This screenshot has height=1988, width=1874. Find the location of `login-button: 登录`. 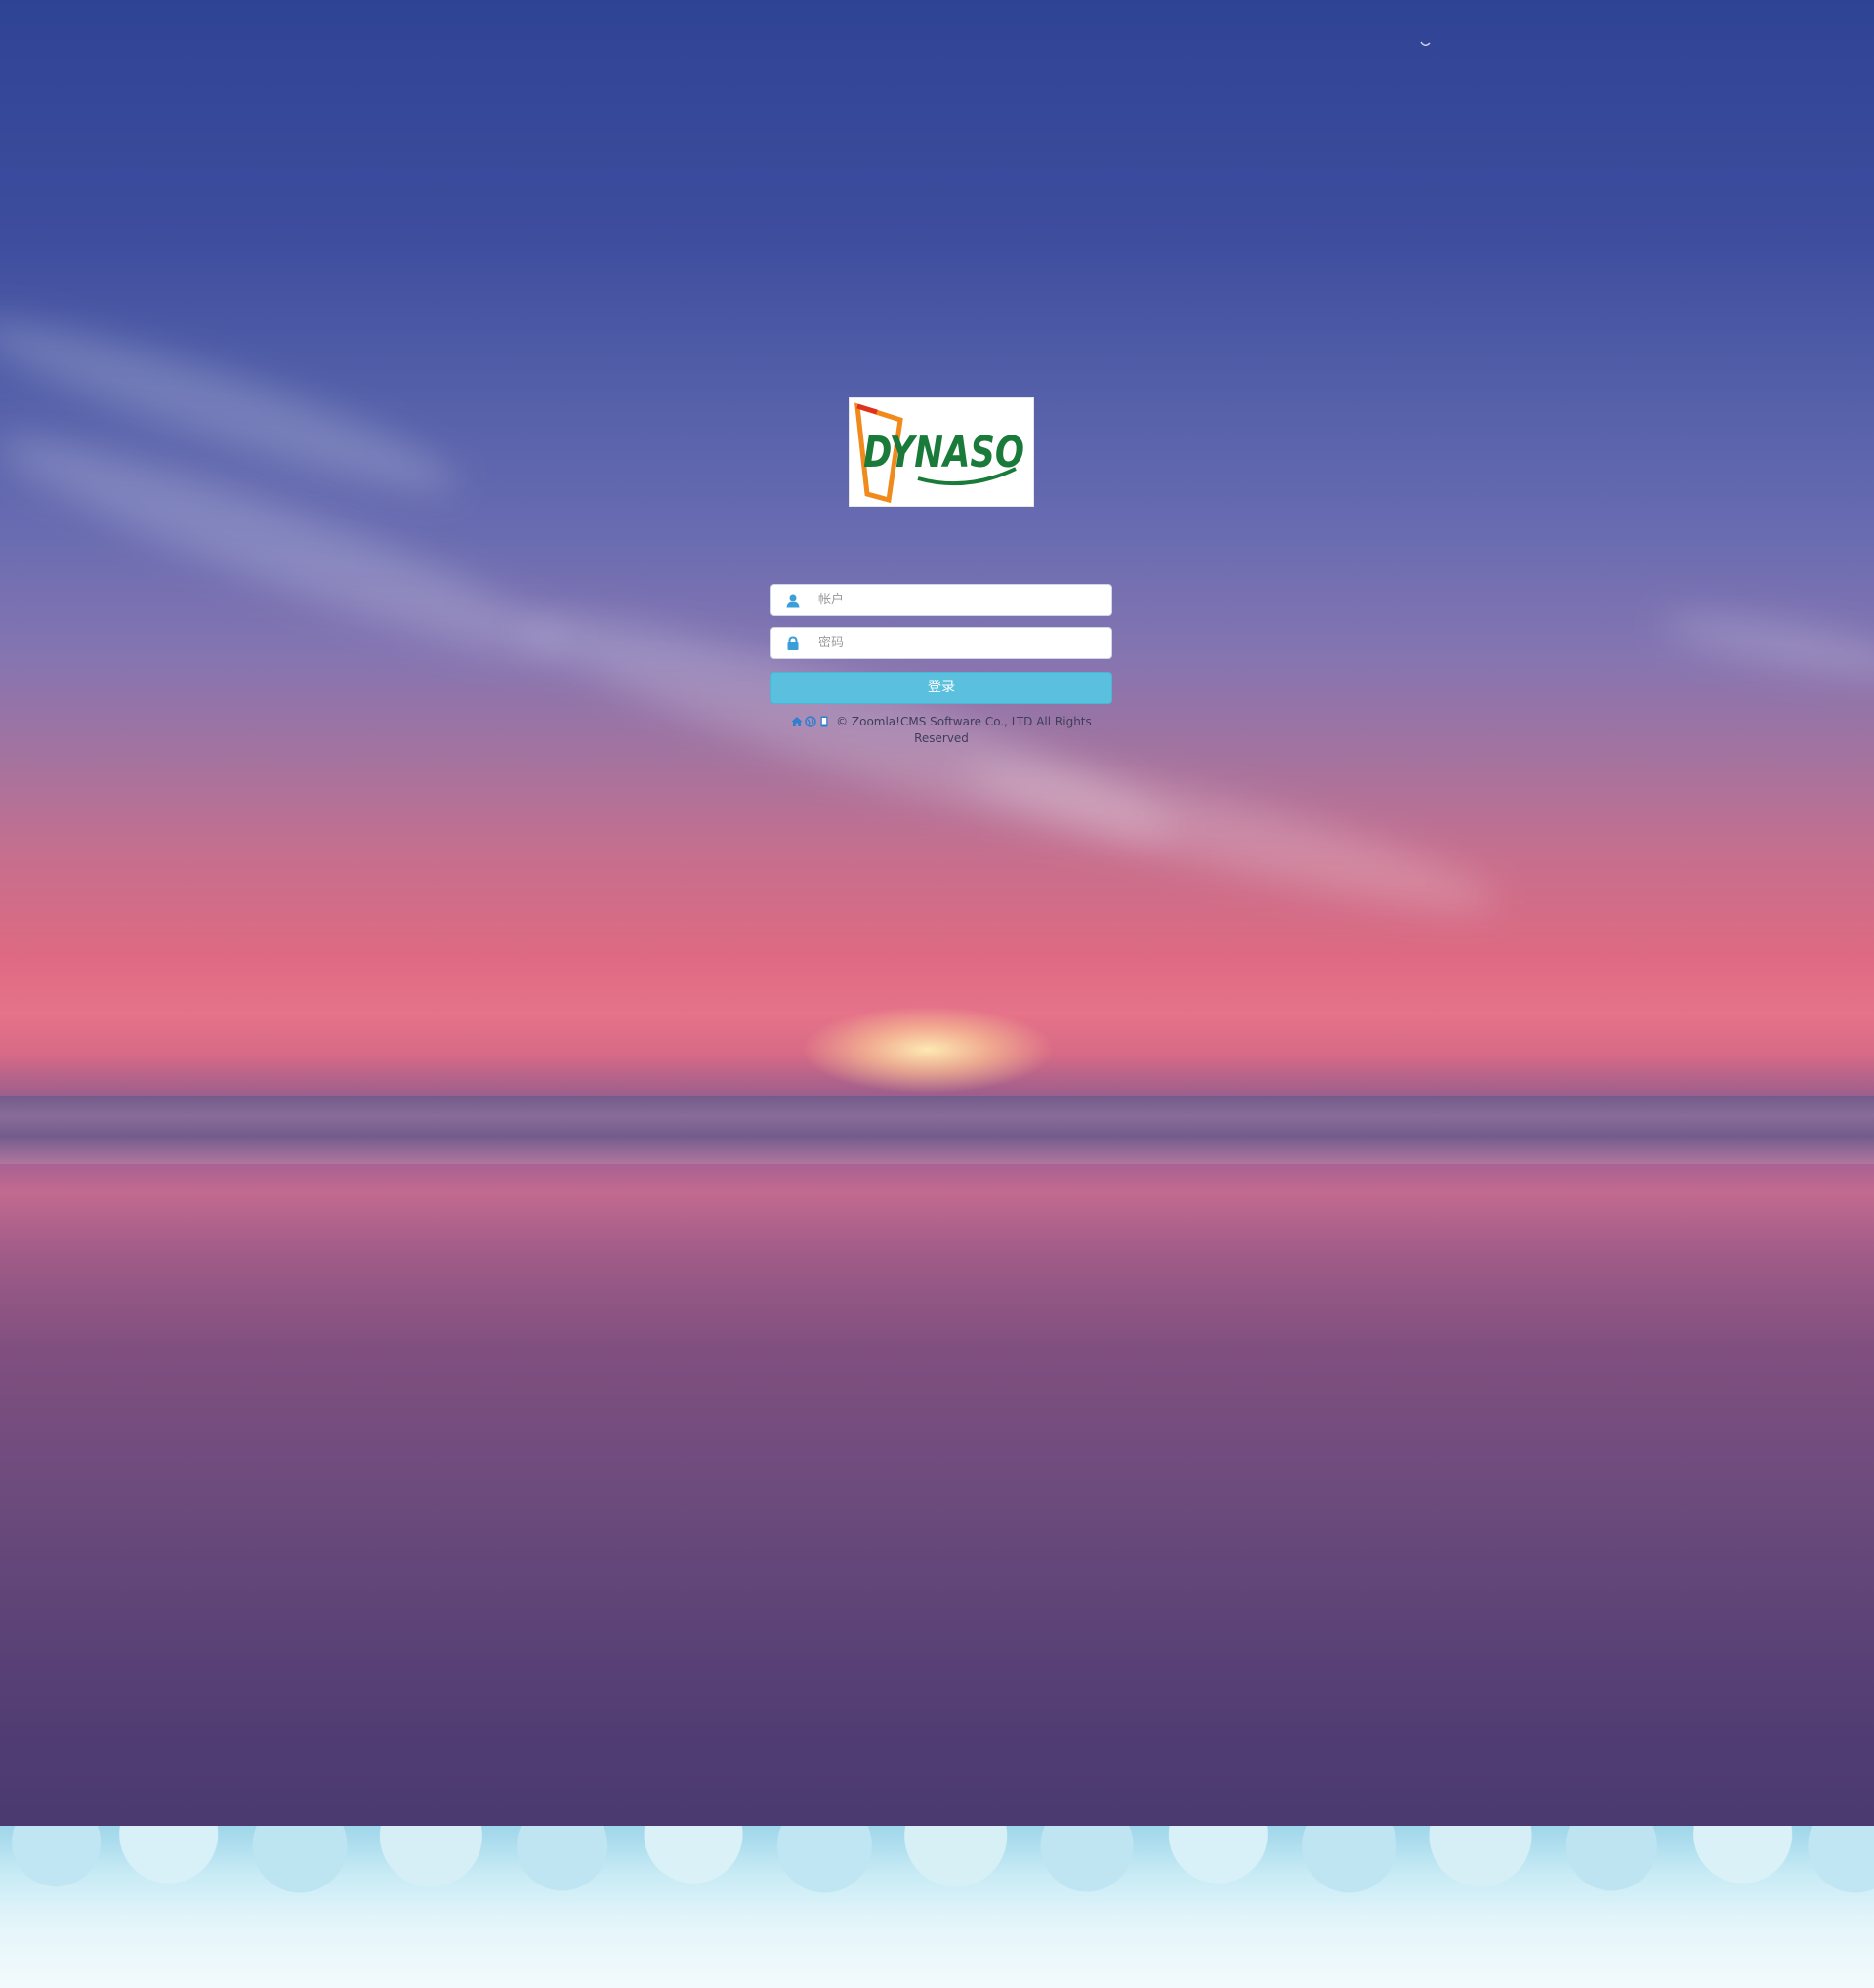

login-button: 登录 is located at coordinates (941, 688).